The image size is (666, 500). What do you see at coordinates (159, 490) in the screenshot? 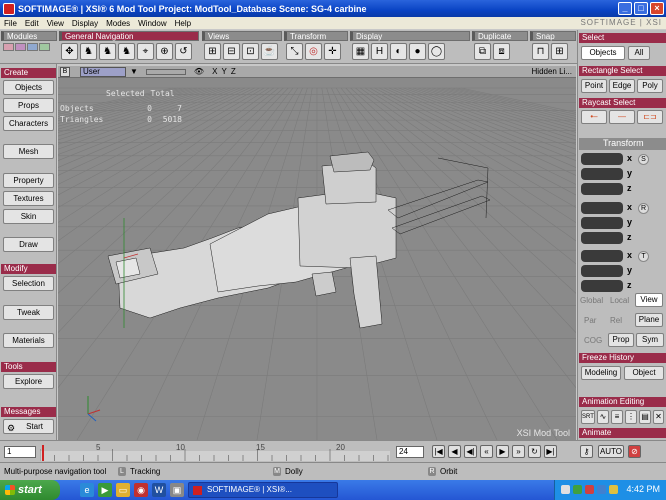
I see `word-icon: W` at bounding box center [159, 490].